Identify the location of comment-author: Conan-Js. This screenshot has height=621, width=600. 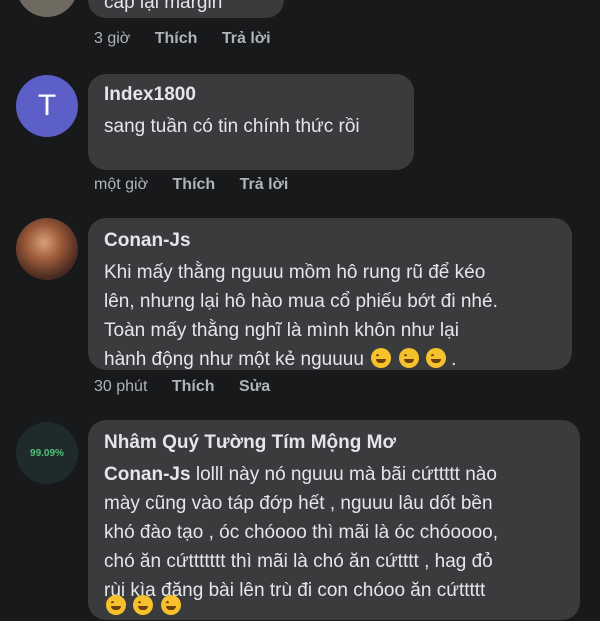
(147, 241).